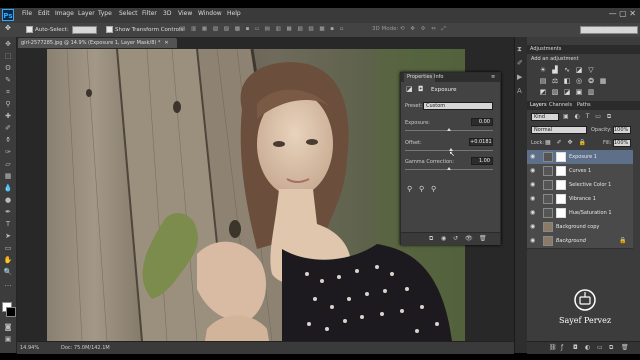 The height and width of the screenshot is (360, 640). What do you see at coordinates (600, 347) in the screenshot?
I see `new-group-icon: ▭` at bounding box center [600, 347].